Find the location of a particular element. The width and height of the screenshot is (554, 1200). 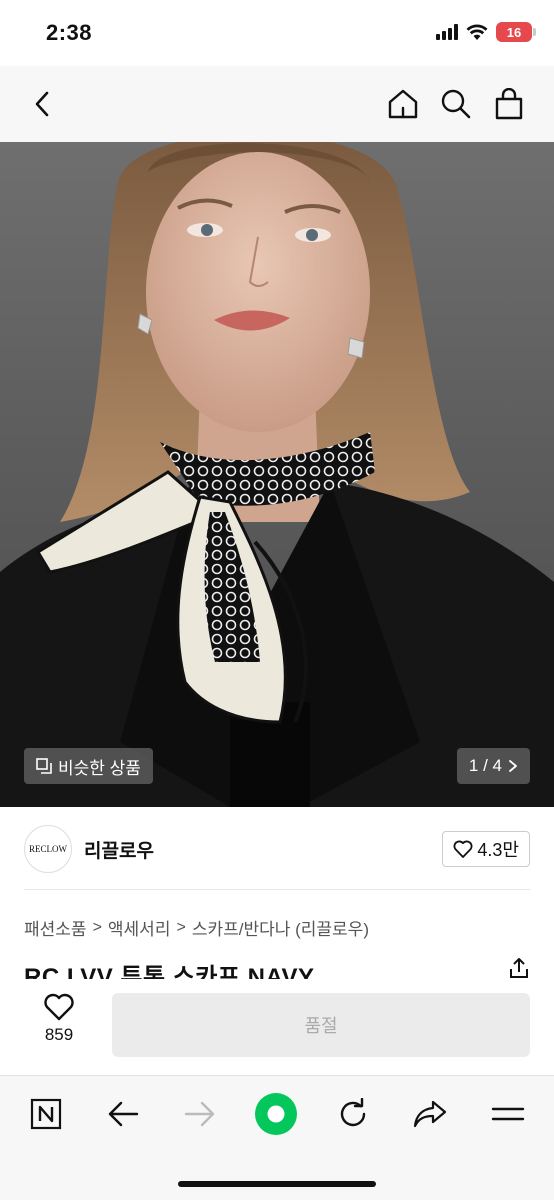

wifi-icon is located at coordinates (477, 32).